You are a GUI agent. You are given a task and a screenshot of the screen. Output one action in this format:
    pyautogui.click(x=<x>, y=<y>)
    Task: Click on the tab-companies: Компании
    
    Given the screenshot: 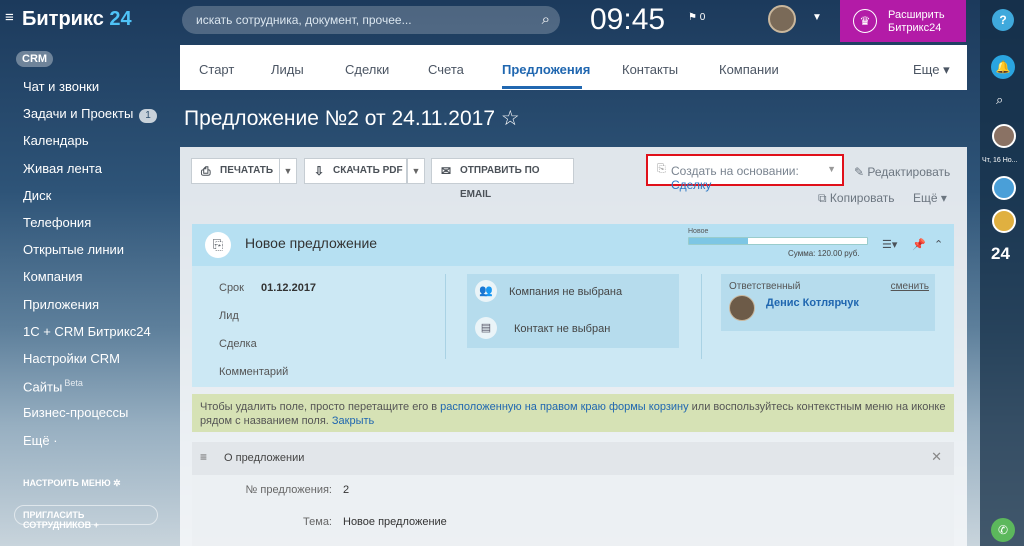 What is the action you would take?
    pyautogui.click(x=749, y=69)
    